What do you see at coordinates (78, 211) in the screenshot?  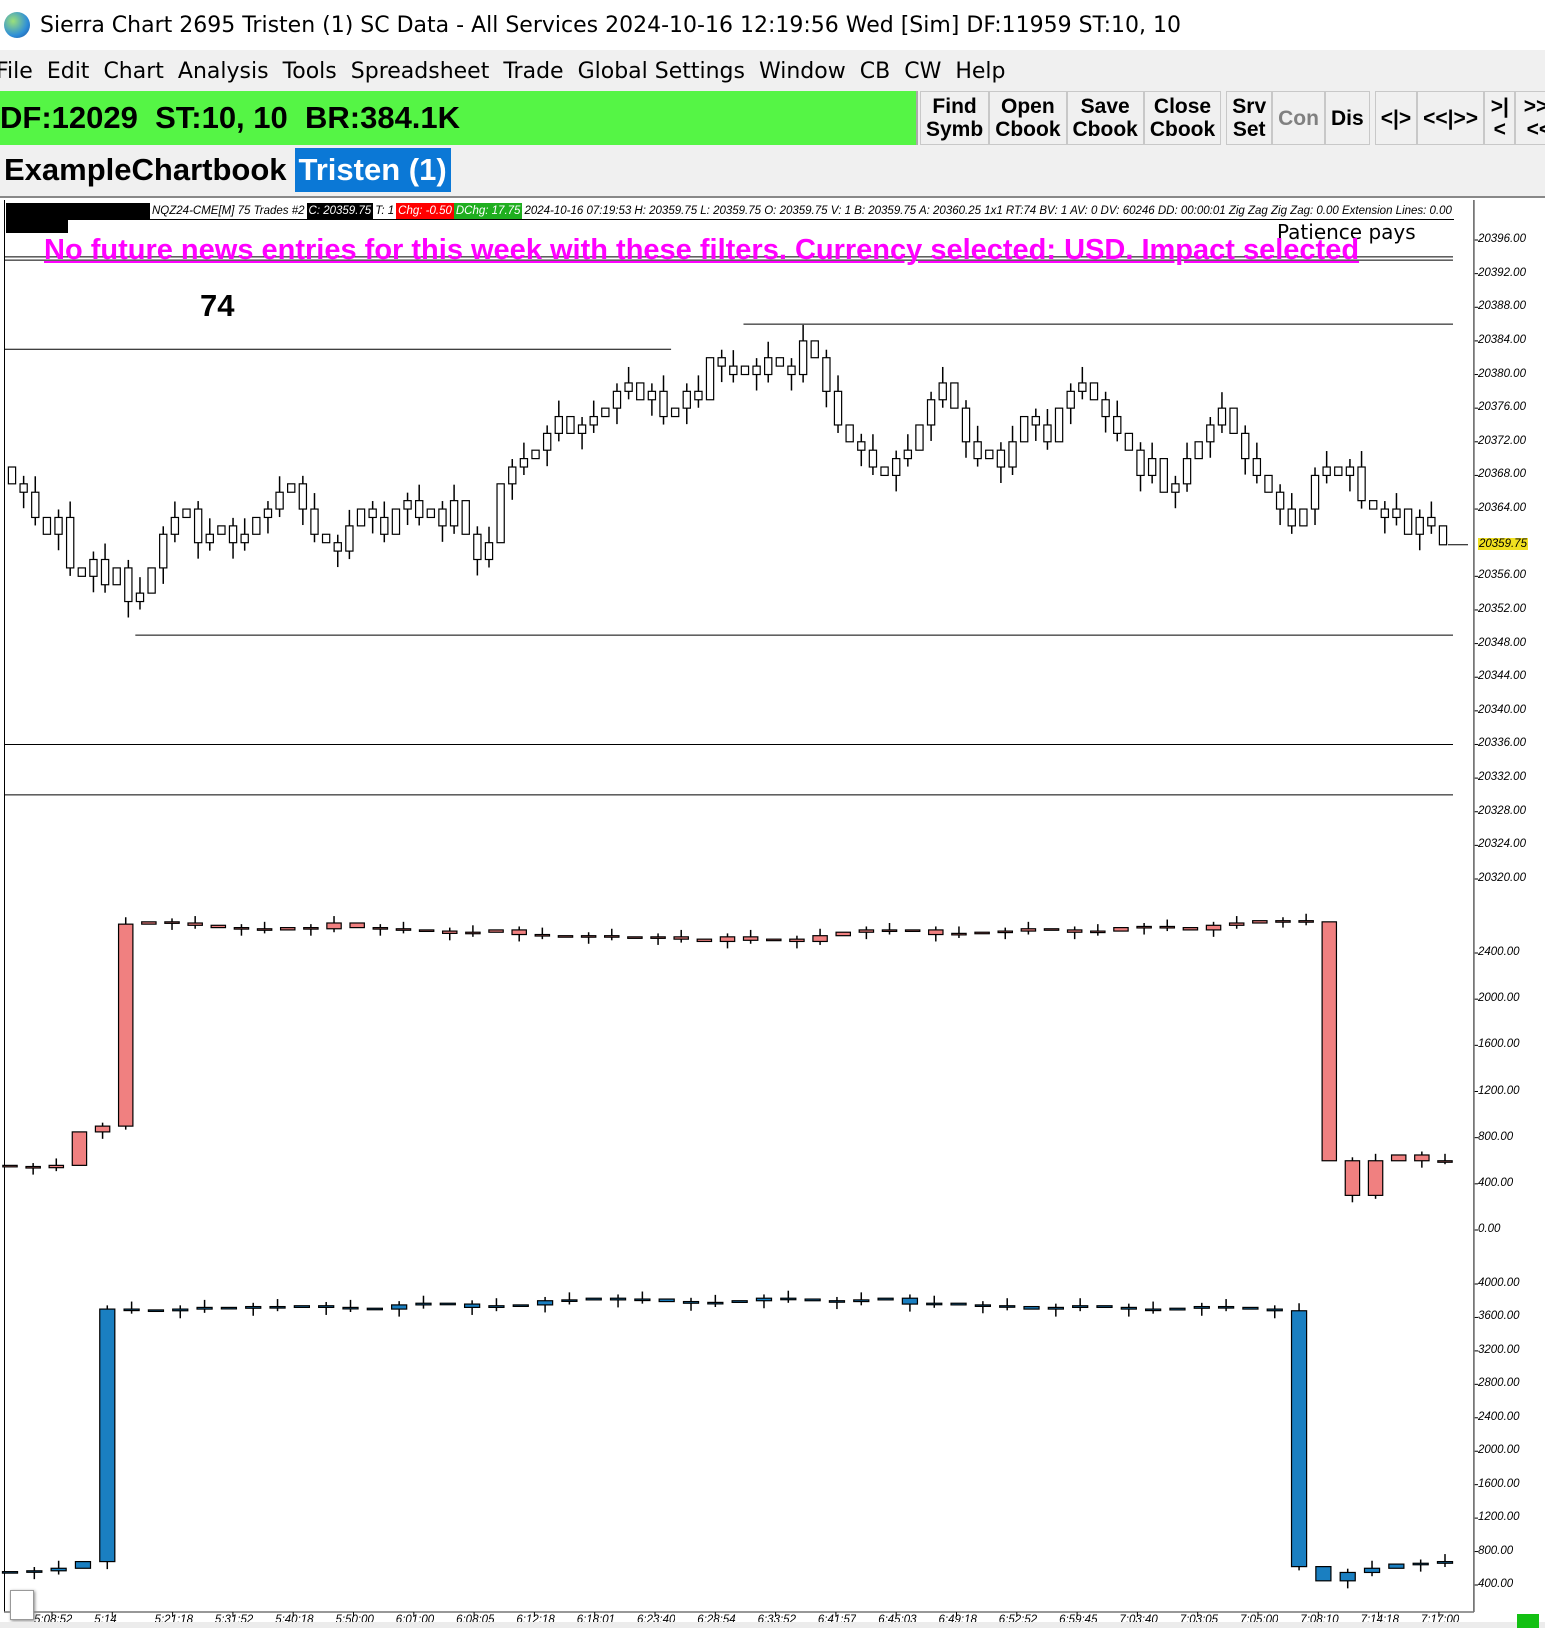 I see `header-black-block` at bounding box center [78, 211].